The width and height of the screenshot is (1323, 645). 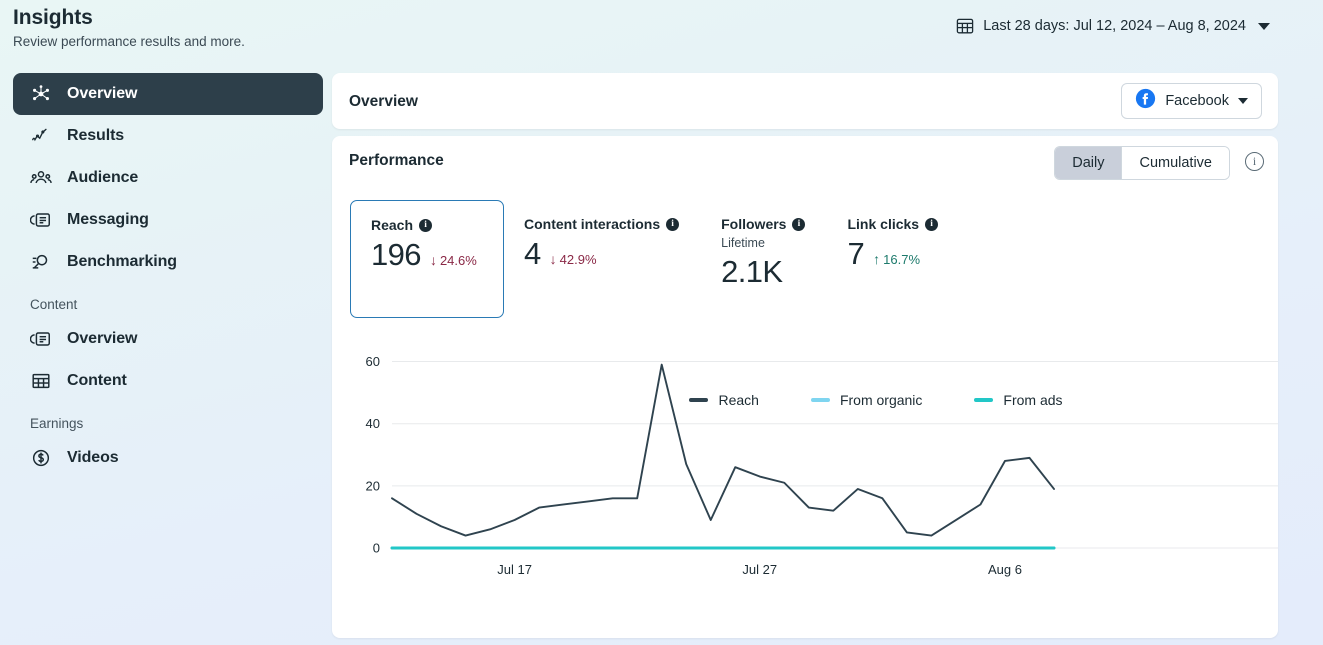 I want to click on metric-header: Followers i, so click(x=763, y=224).